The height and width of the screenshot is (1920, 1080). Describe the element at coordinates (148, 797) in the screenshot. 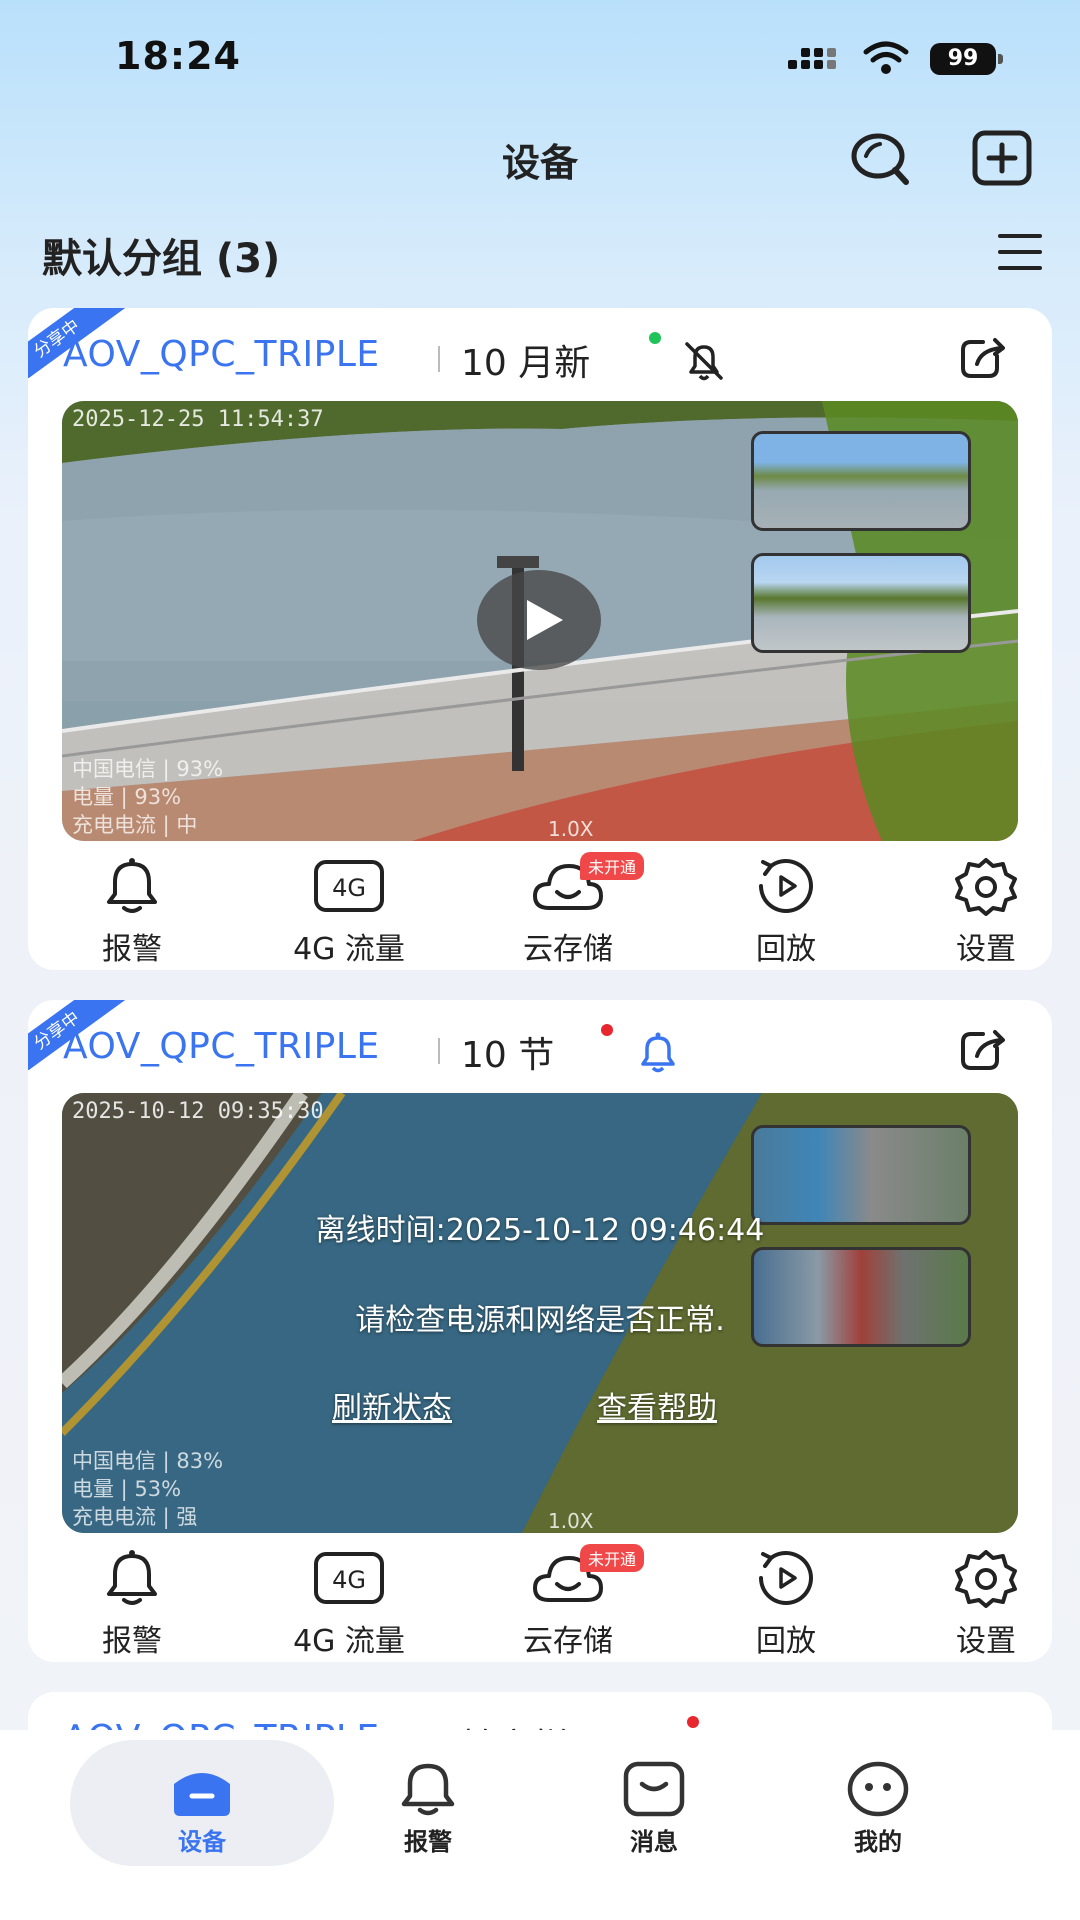

I see `osd-info: 中国电信 | 93% 电量 | 93% 充电电流 | 中` at that location.